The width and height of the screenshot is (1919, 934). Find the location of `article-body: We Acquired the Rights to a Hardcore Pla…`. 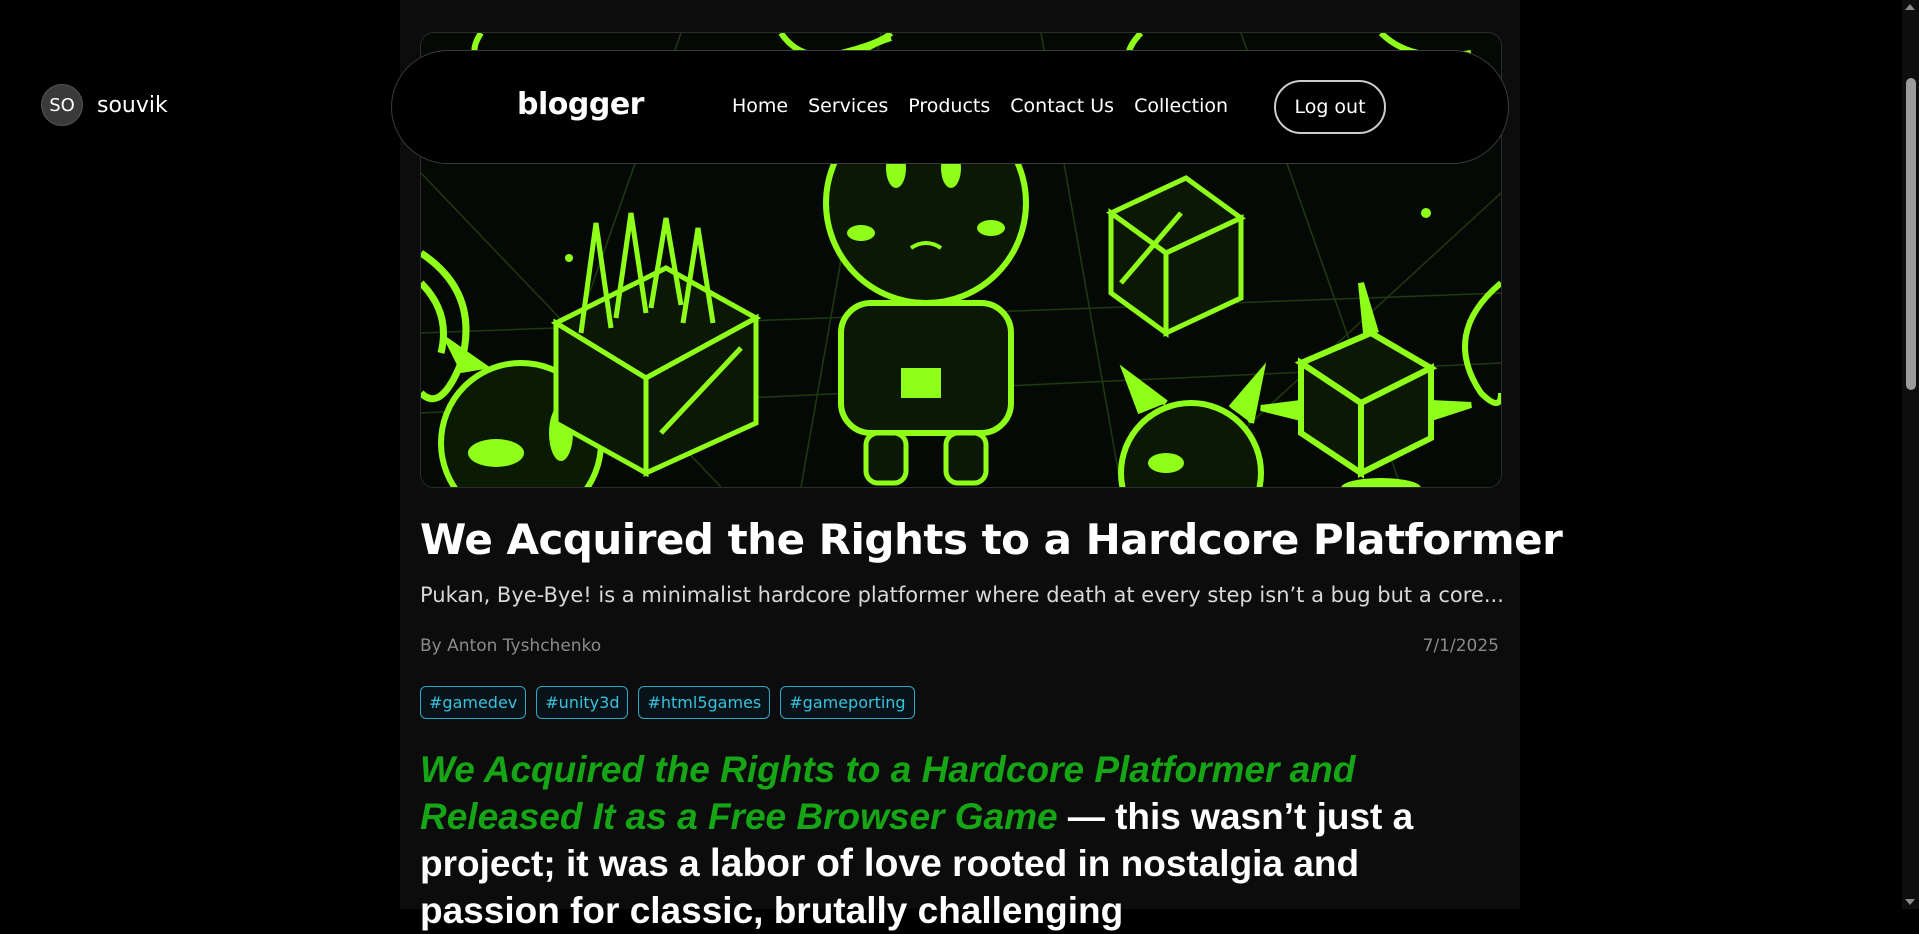

article-body: We Acquired the Rights to a Hardcore Pla… is located at coordinates (960, 840).